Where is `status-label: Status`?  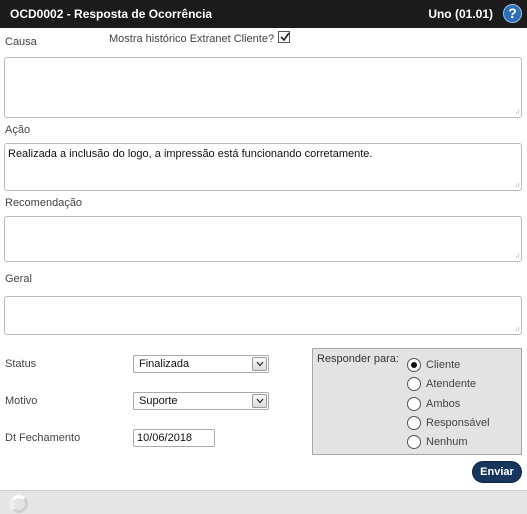
status-label: Status is located at coordinates (21, 364).